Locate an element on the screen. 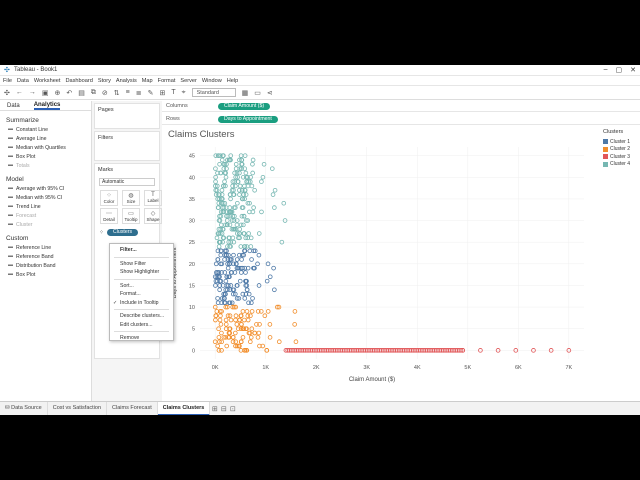  new-dashboard-icon: ⊟ is located at coordinates (223, 409).